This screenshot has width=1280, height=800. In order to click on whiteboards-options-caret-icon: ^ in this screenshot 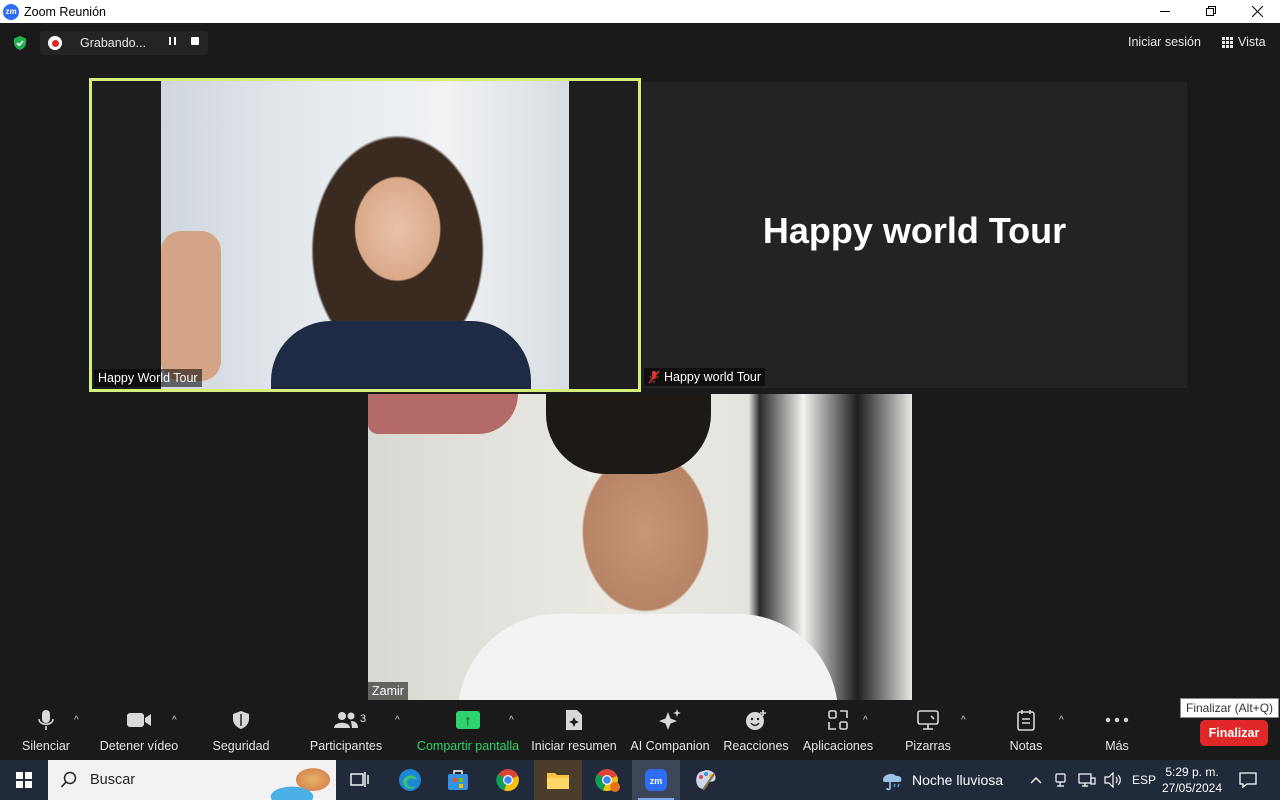, I will do `click(963, 720)`.